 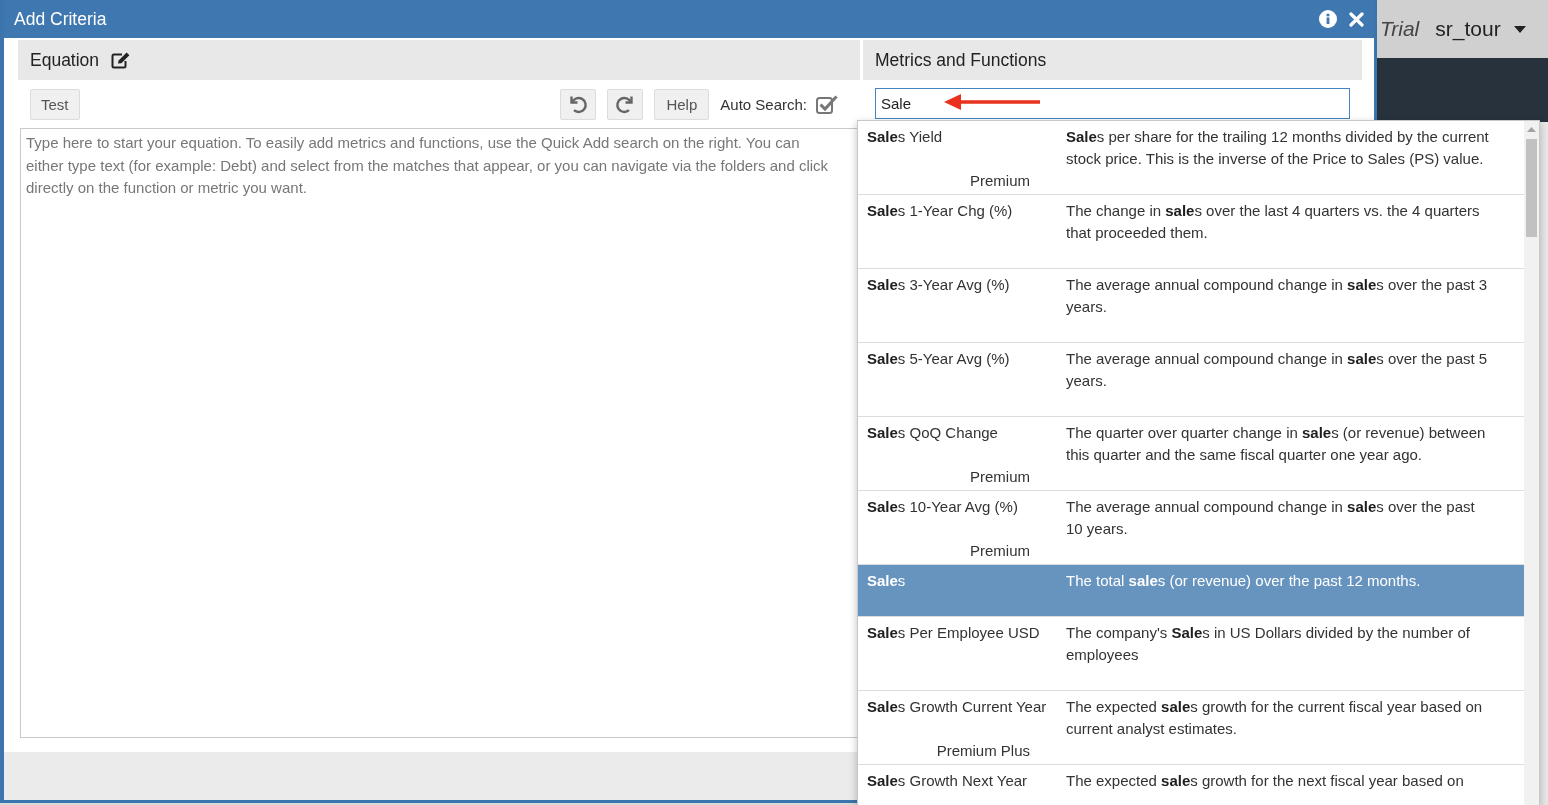 I want to click on metric-name: Sales 3-Year Avg (%), so click(x=938, y=285).